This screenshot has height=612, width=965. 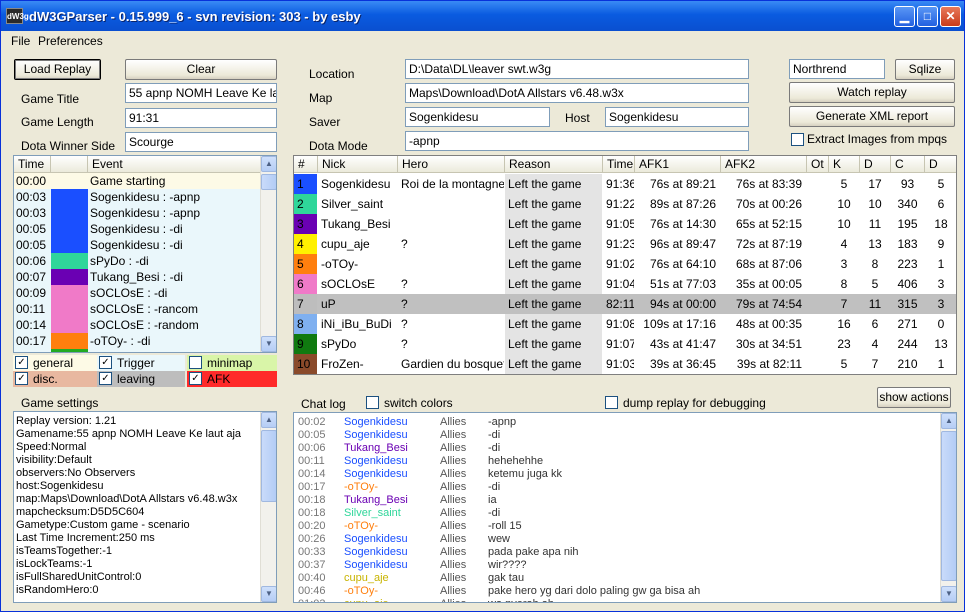 I want to click on load-replay-button: Load Replay, so click(x=57, y=69).